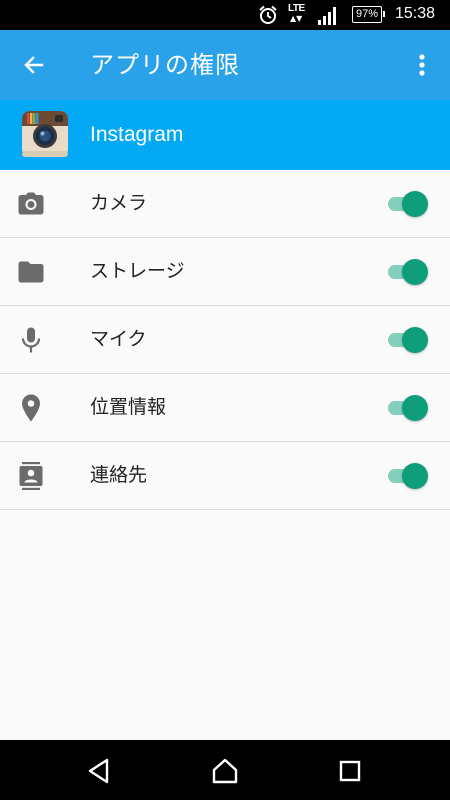 This screenshot has height=800, width=450. I want to click on square-recents-icon, so click(350, 771).